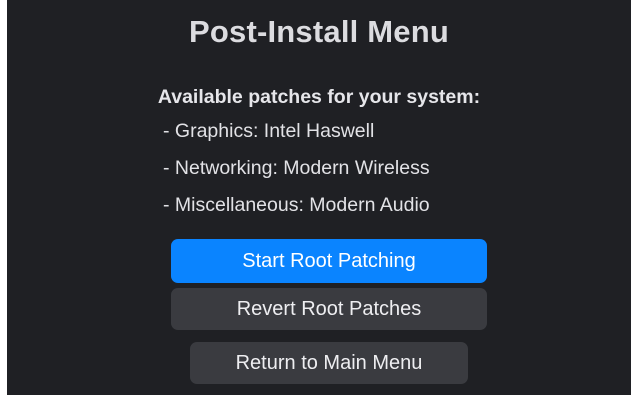 This screenshot has width=640, height=405. Describe the element at coordinates (329, 261) in the screenshot. I see `start-root-patching-button: Start Root Patching` at that location.